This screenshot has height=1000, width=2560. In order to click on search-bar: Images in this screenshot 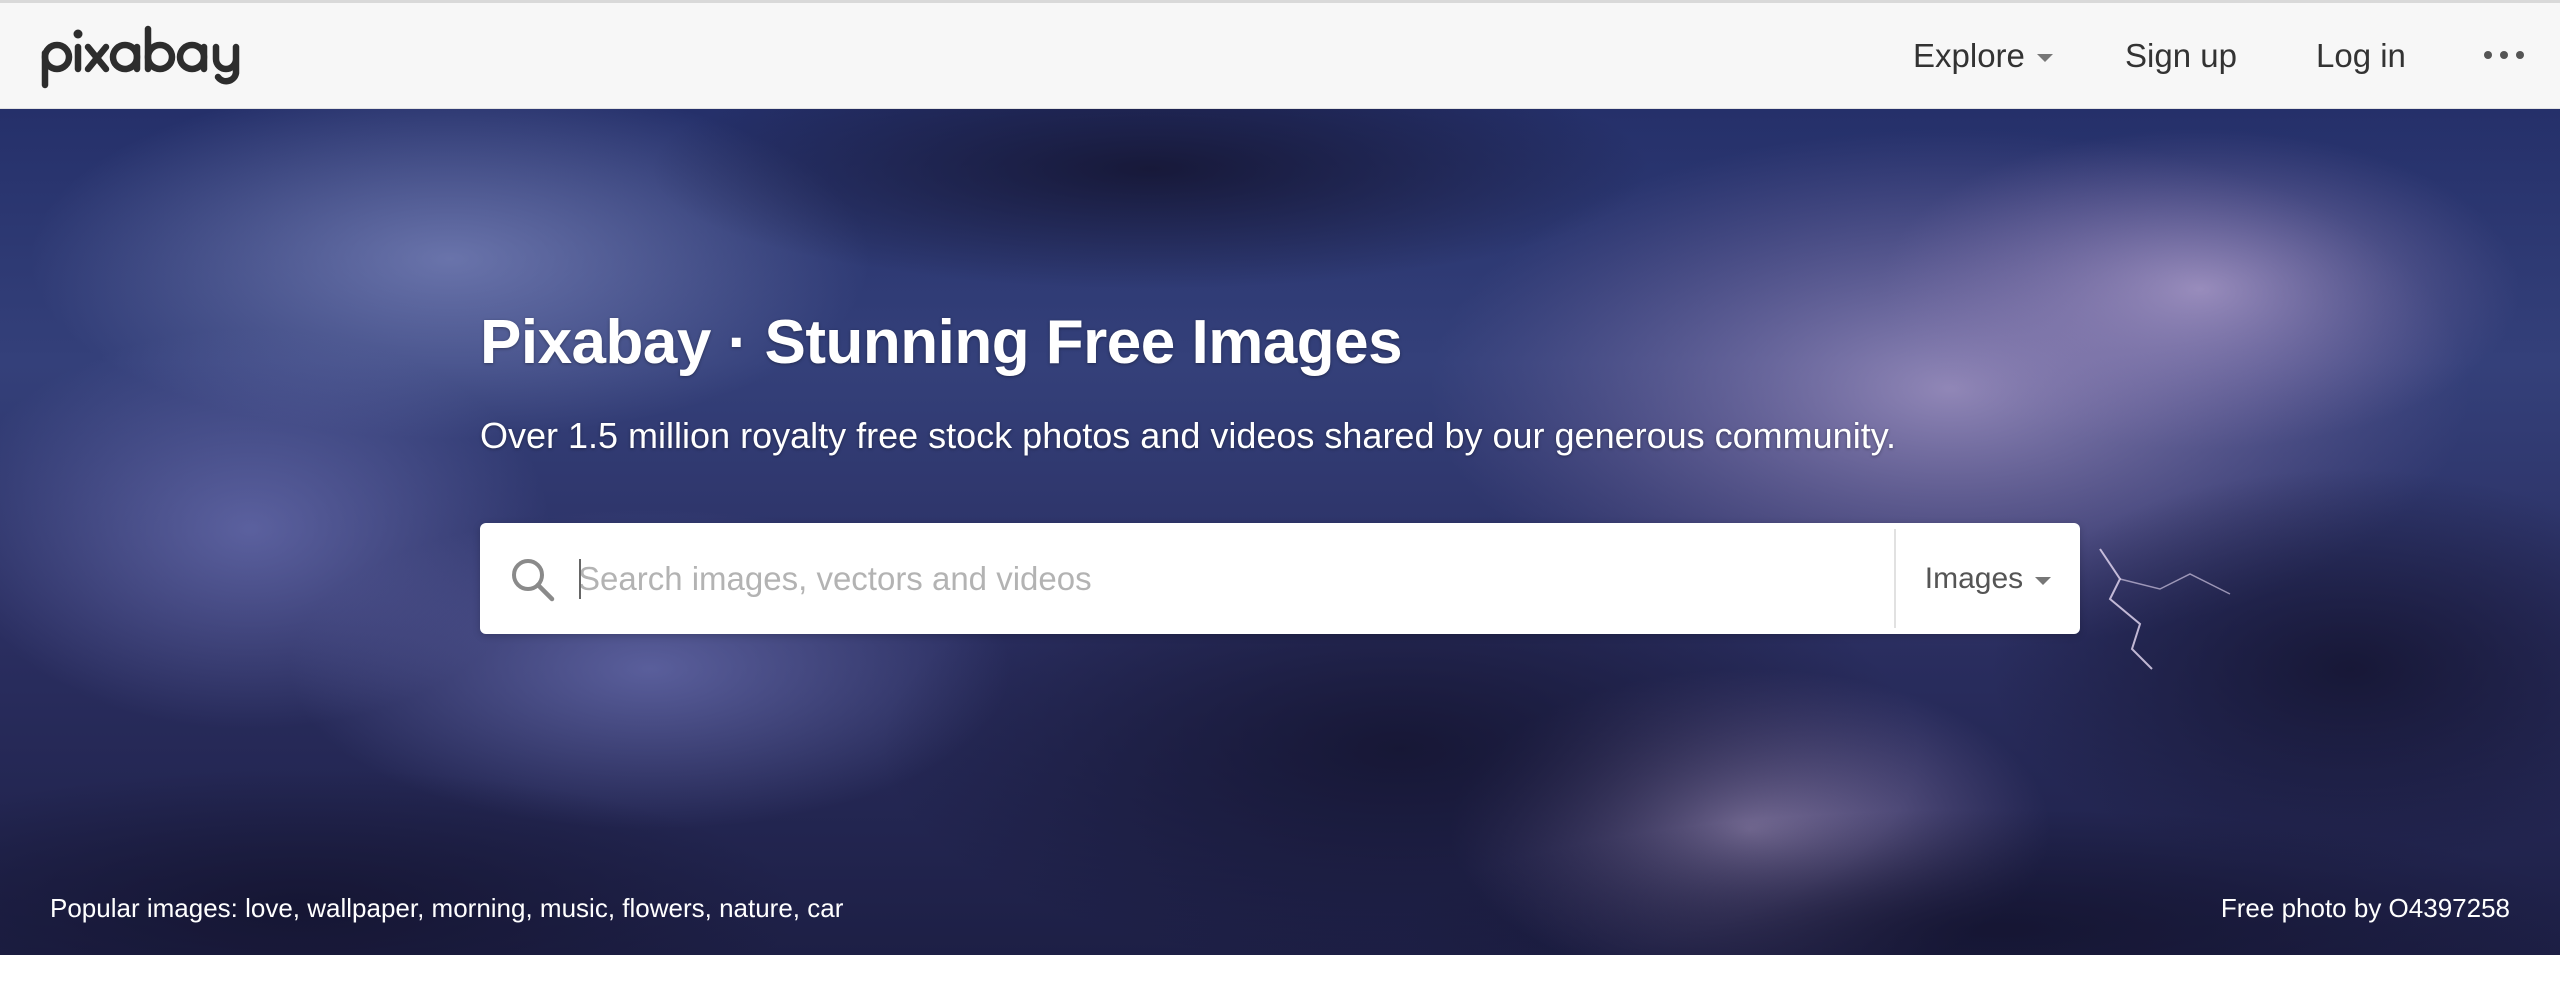, I will do `click(1280, 578)`.